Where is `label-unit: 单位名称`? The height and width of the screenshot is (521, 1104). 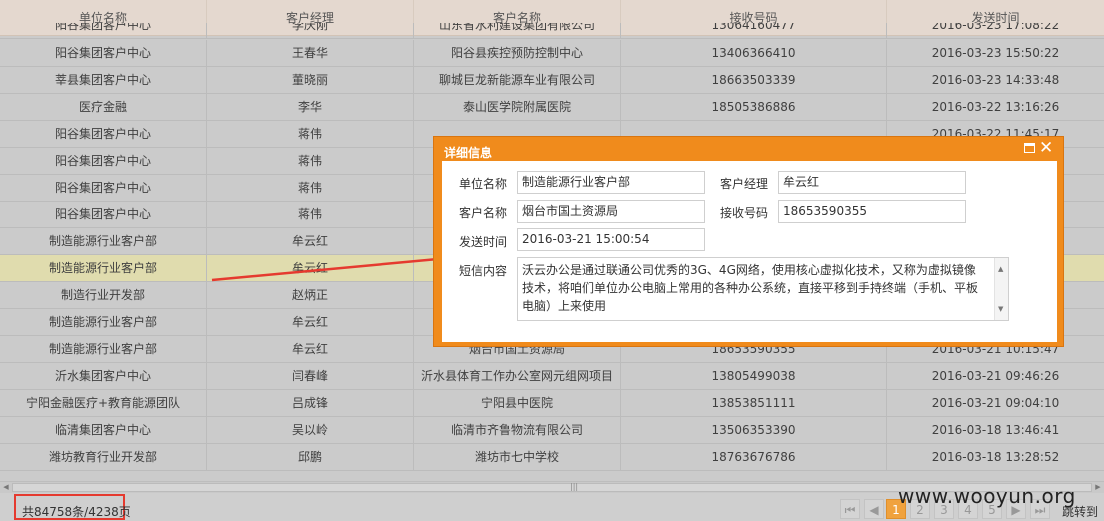
label-unit: 单位名称 is located at coordinates (483, 184).